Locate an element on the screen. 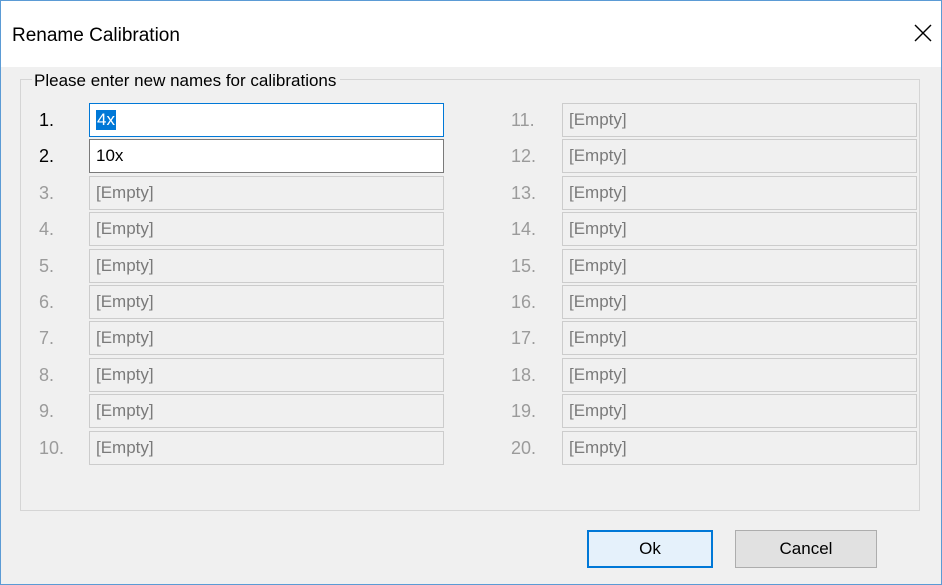 This screenshot has height=585, width=942. calibration-number-20: 20. is located at coordinates (524, 448).